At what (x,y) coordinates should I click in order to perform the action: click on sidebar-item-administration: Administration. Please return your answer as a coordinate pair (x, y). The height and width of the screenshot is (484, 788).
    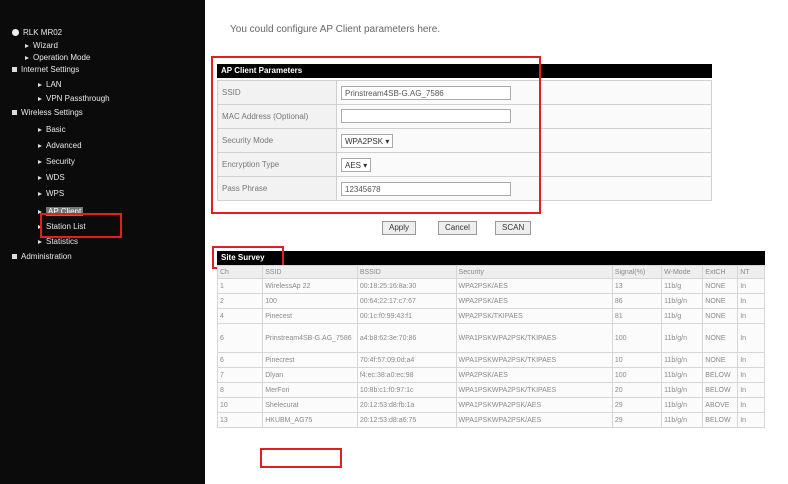
    Looking at the image, I should click on (42, 257).